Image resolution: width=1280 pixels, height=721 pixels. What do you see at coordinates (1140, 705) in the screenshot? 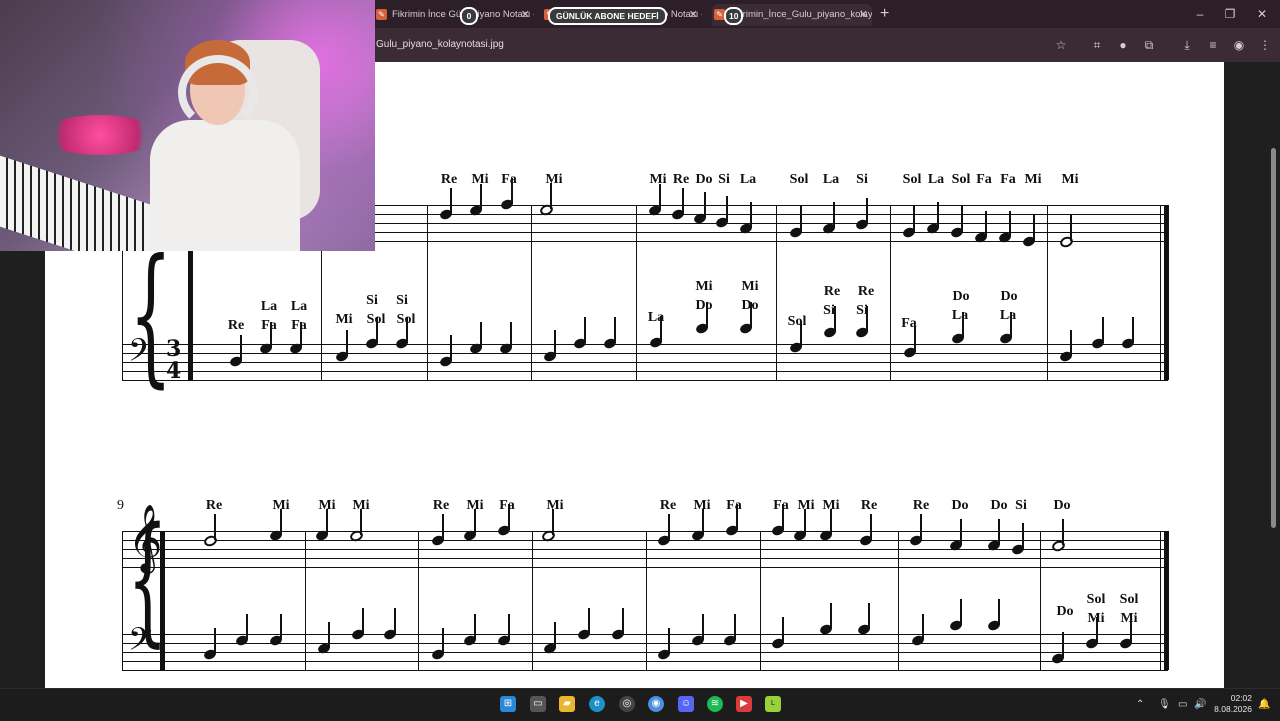
I see `tray-chevron-icon: ⌃` at bounding box center [1140, 705].